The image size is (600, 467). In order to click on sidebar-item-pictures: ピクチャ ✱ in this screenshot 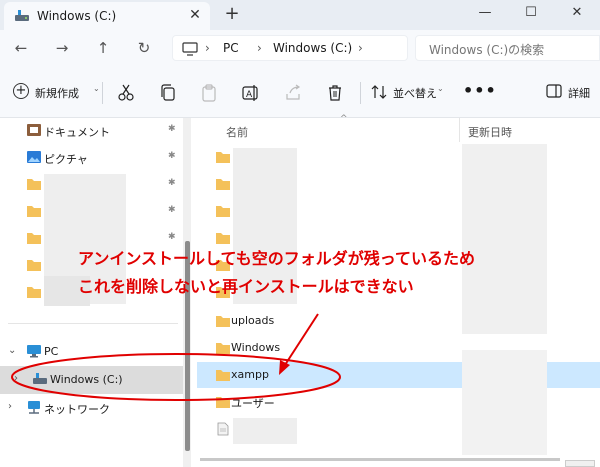, I will do `click(91, 158)`.